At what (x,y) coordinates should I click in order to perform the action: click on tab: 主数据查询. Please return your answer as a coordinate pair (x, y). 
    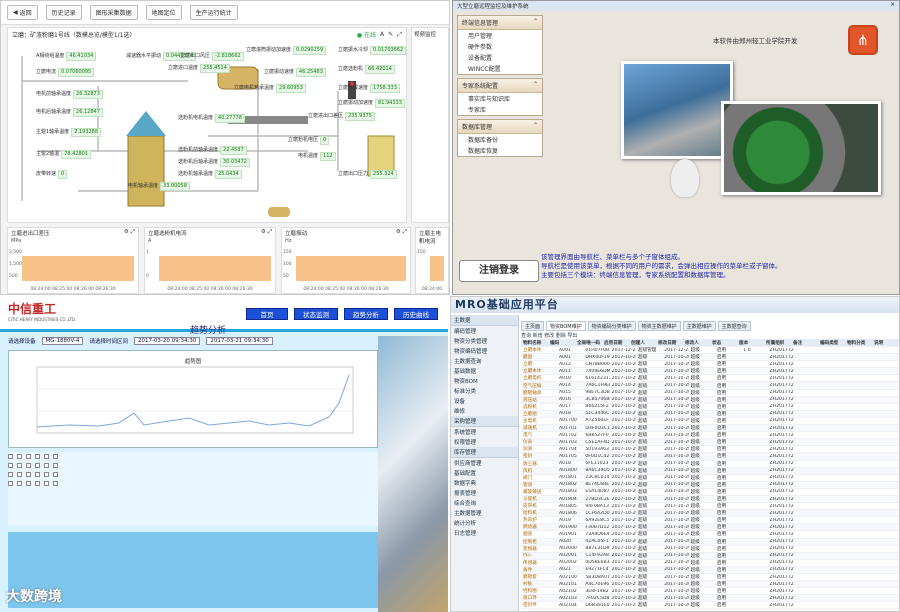
    Looking at the image, I should click on (734, 326).